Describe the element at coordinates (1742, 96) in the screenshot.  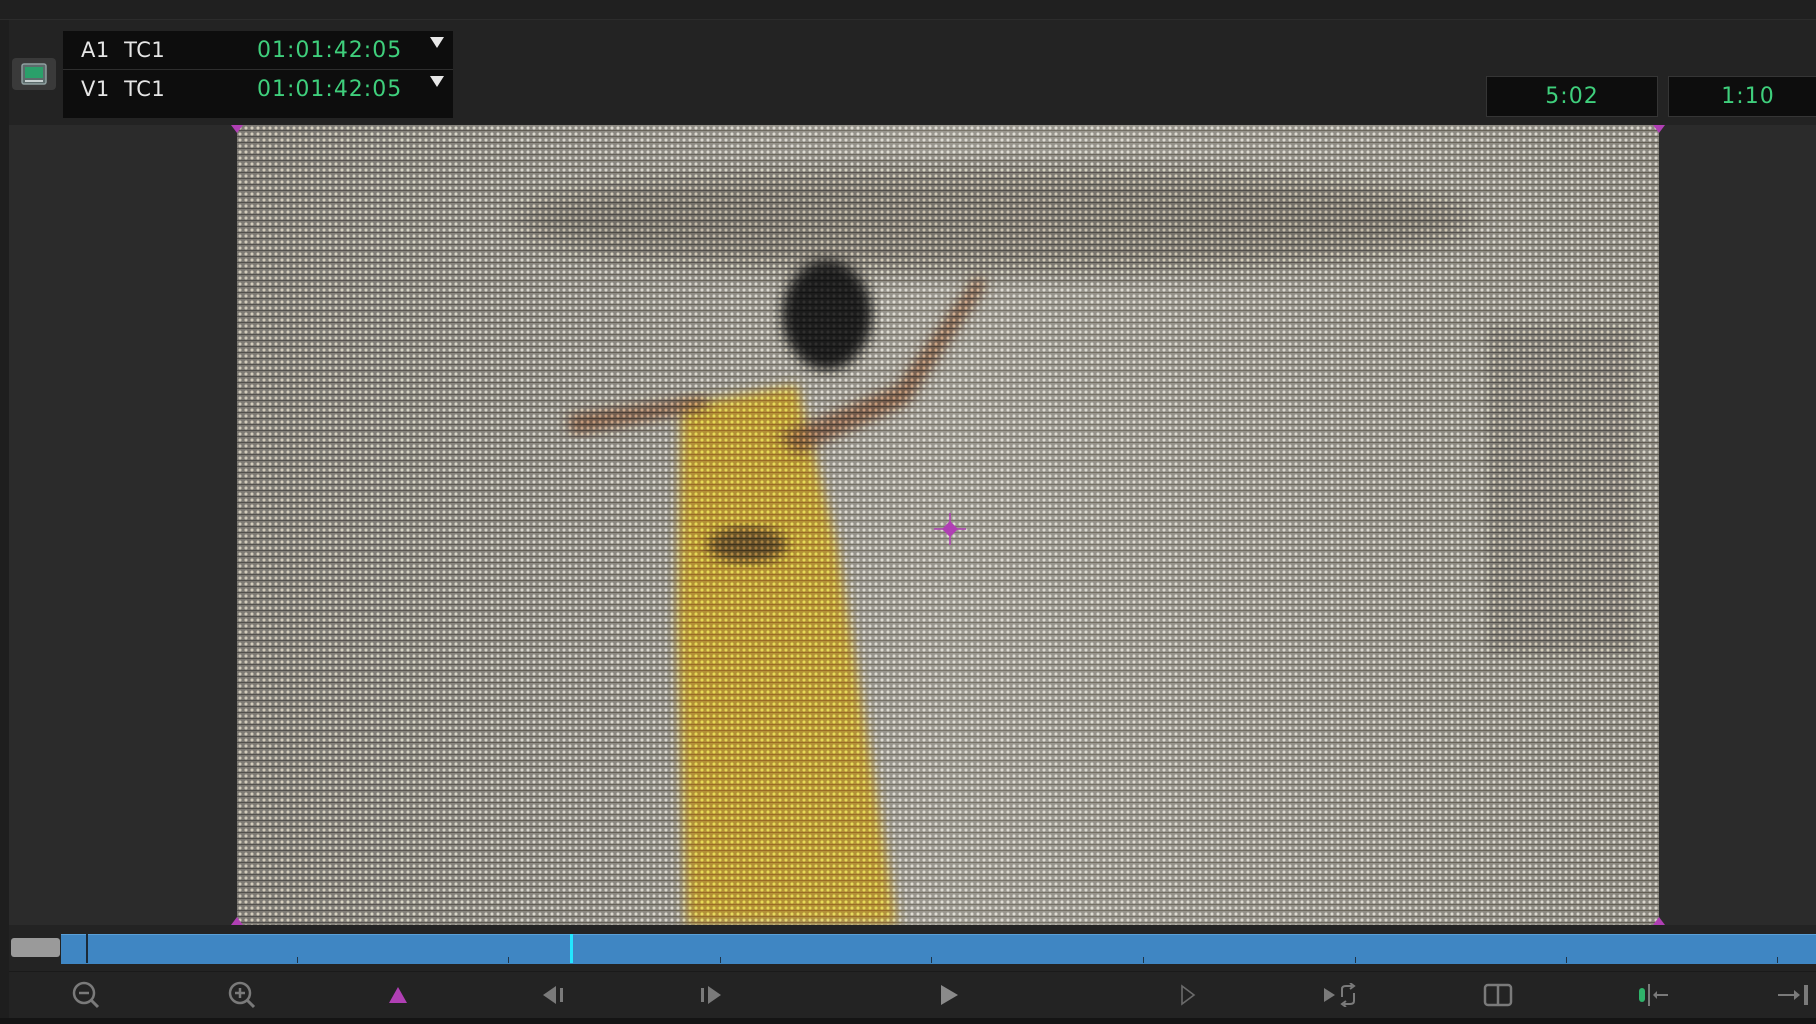
I see `duration-display-right: 1:10` at that location.